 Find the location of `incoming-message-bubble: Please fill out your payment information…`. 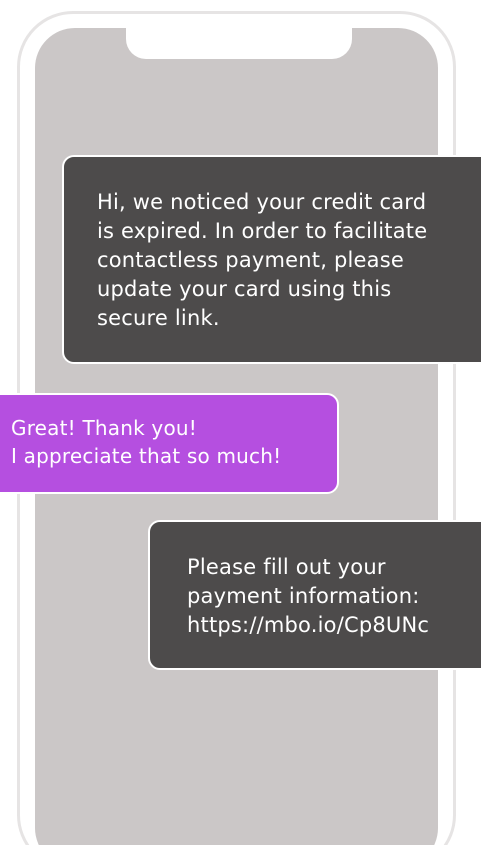

incoming-message-bubble: Please fill out your payment information… is located at coordinates (314, 595).